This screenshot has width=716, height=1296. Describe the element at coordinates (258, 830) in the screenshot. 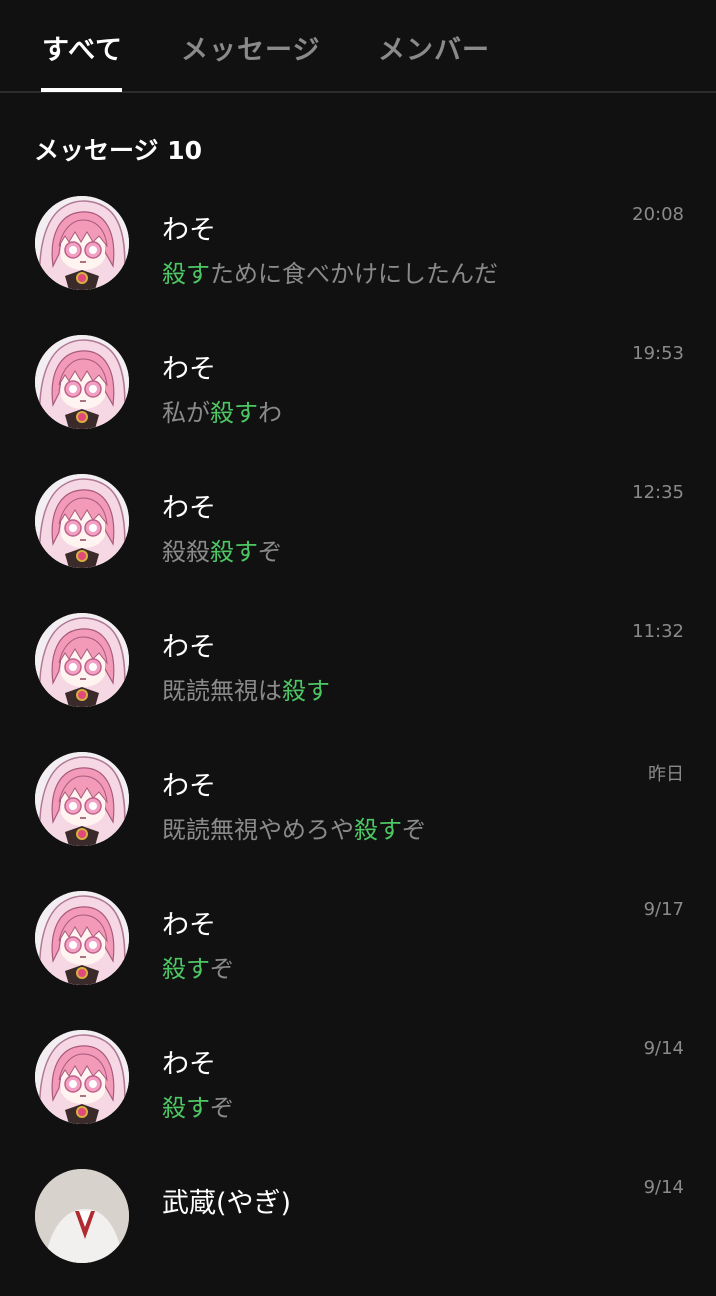

I see `preview-text: 既読無視やめろや` at that location.